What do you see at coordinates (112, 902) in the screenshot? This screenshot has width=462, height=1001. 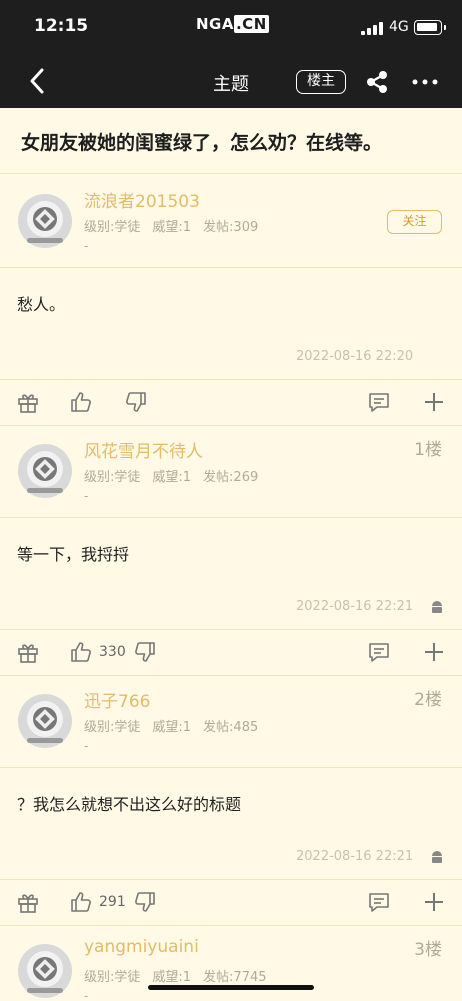 I see `like-count: 291` at bounding box center [112, 902].